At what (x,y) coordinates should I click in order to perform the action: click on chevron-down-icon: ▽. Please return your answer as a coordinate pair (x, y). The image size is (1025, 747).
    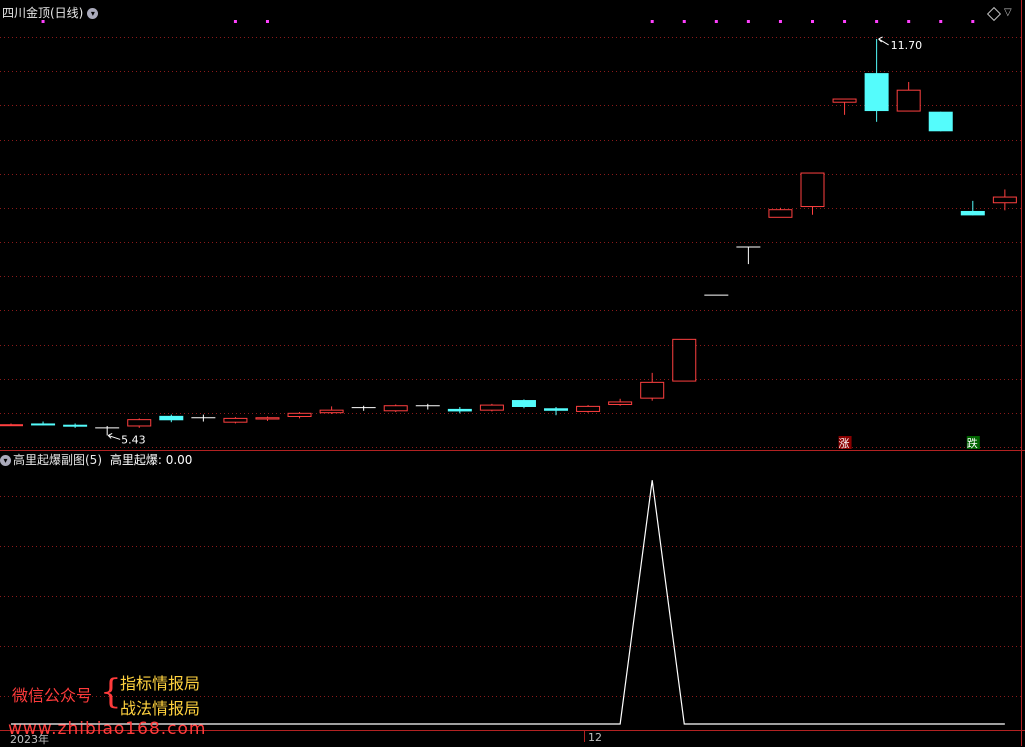
    Looking at the image, I should click on (1008, 12).